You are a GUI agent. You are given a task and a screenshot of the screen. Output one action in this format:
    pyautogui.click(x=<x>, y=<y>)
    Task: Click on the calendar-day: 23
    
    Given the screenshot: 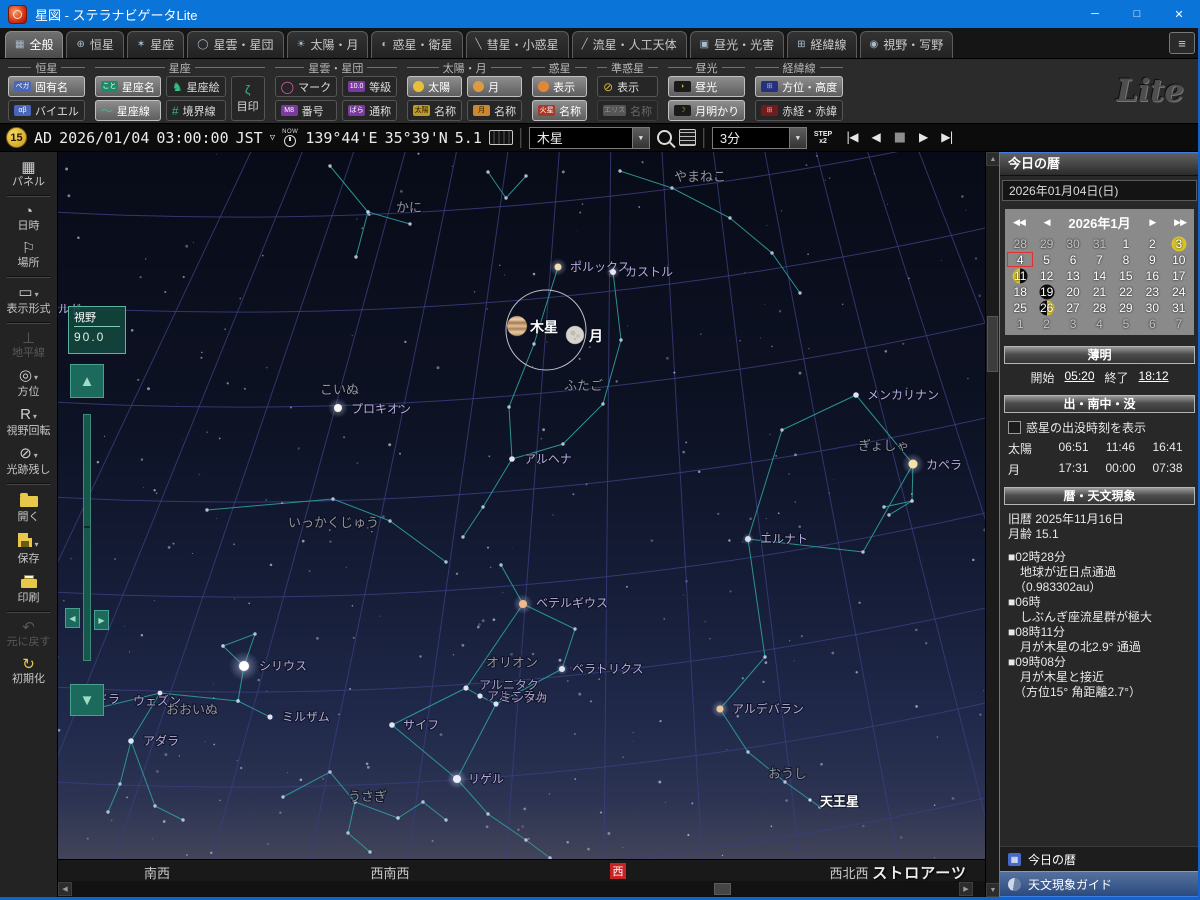 What is the action you would take?
    pyautogui.click(x=1152, y=291)
    